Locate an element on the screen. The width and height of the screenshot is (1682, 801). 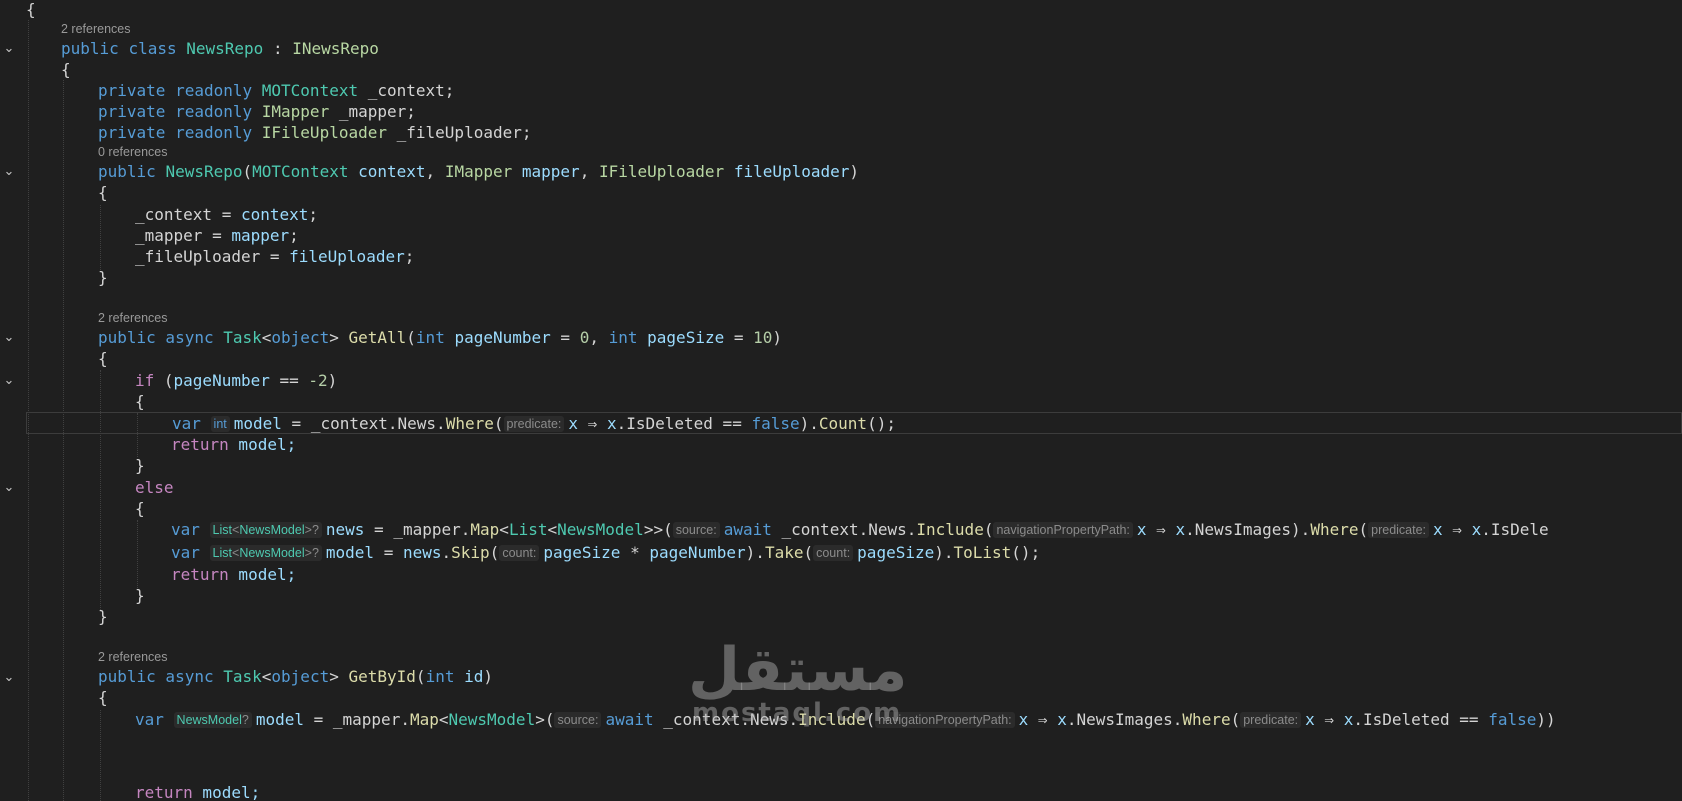
brace: { is located at coordinates (103, 192).